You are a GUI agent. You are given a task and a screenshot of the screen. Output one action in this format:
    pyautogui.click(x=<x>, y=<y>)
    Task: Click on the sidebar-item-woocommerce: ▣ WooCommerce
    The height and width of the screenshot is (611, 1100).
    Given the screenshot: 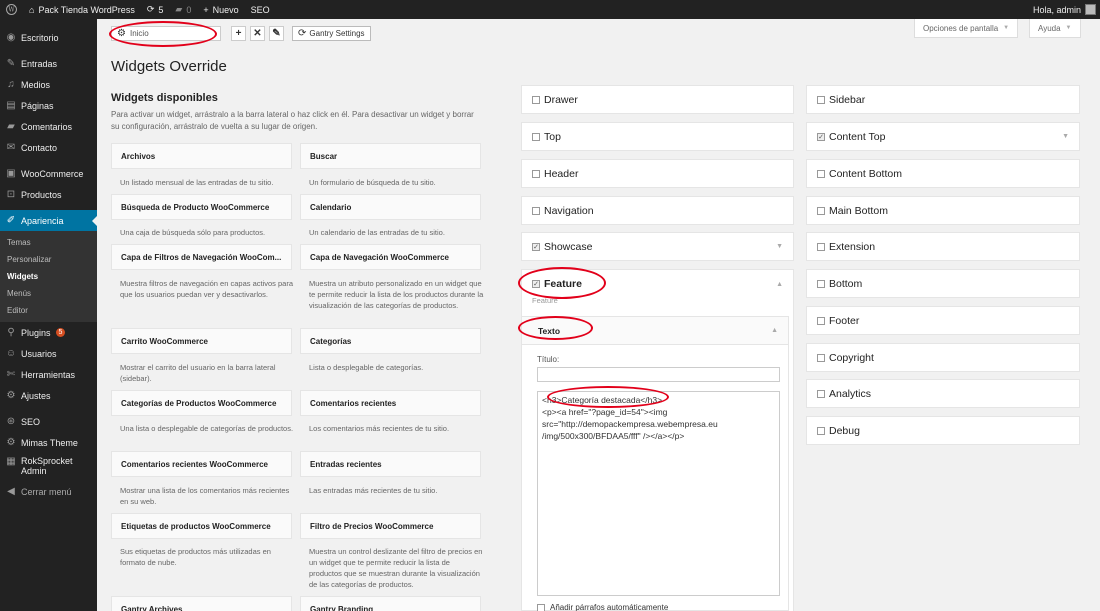 What is the action you would take?
    pyautogui.click(x=48, y=173)
    